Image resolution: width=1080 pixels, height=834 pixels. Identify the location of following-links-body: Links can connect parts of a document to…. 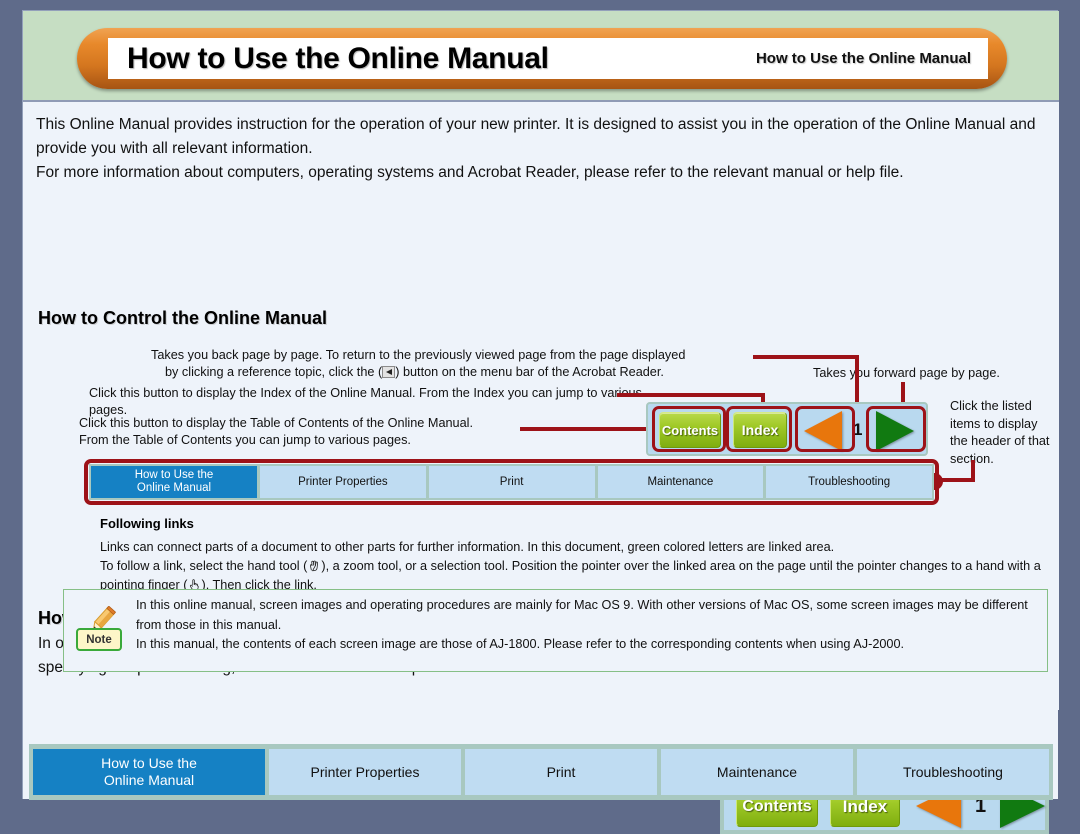
(575, 566).